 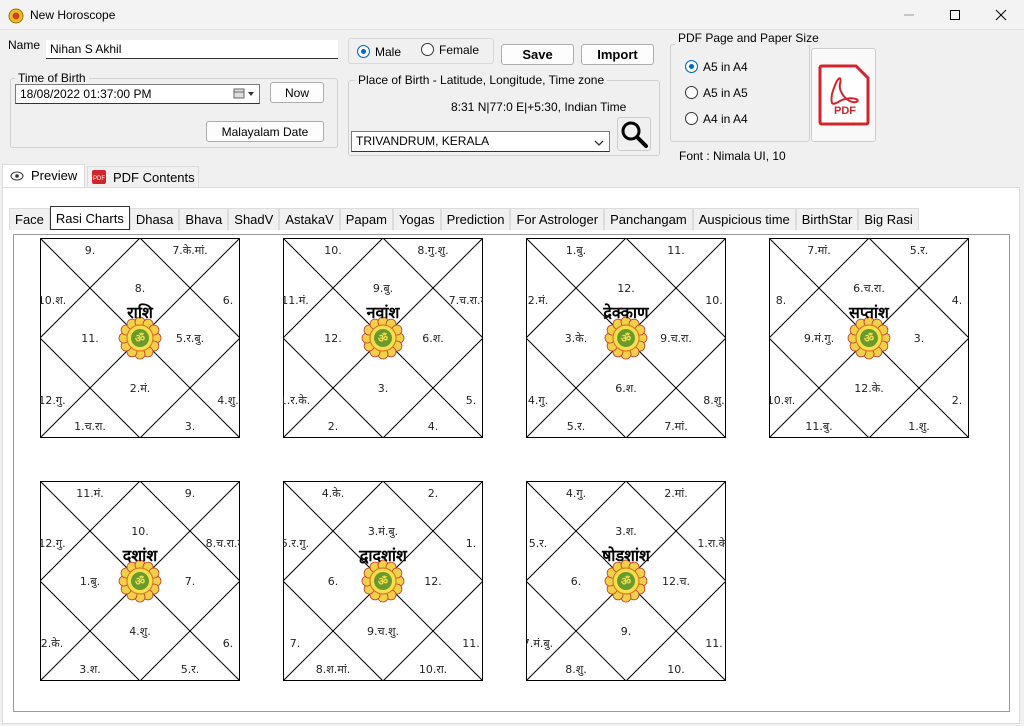 I want to click on house-label: 6.श., so click(x=625, y=388).